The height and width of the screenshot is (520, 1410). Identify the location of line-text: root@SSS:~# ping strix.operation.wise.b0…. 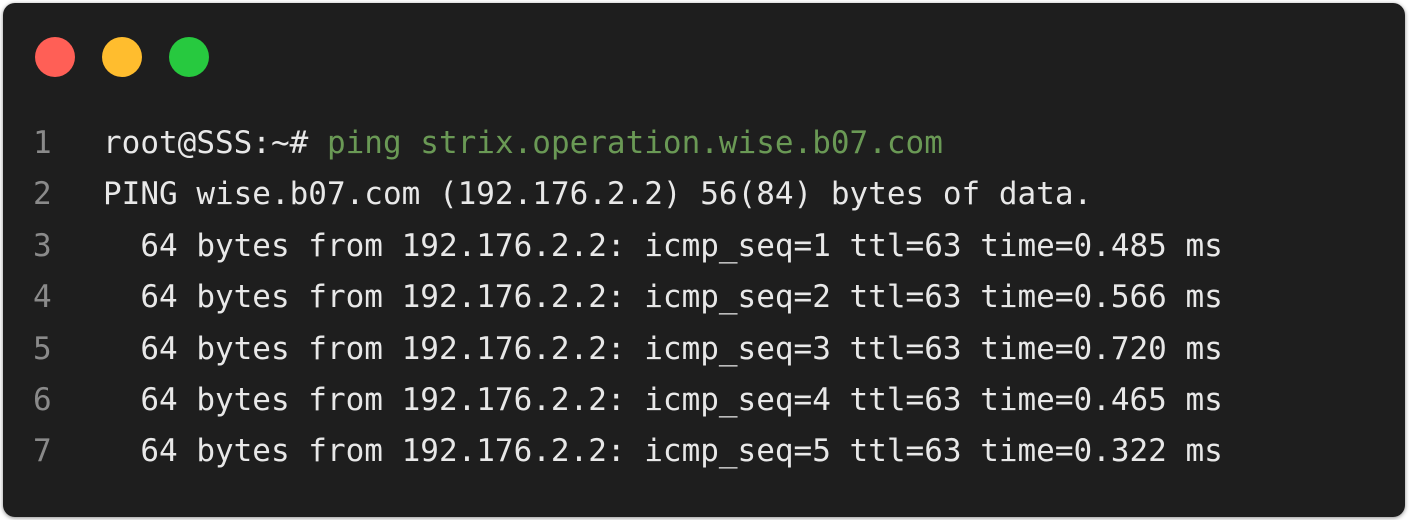
(523, 143).